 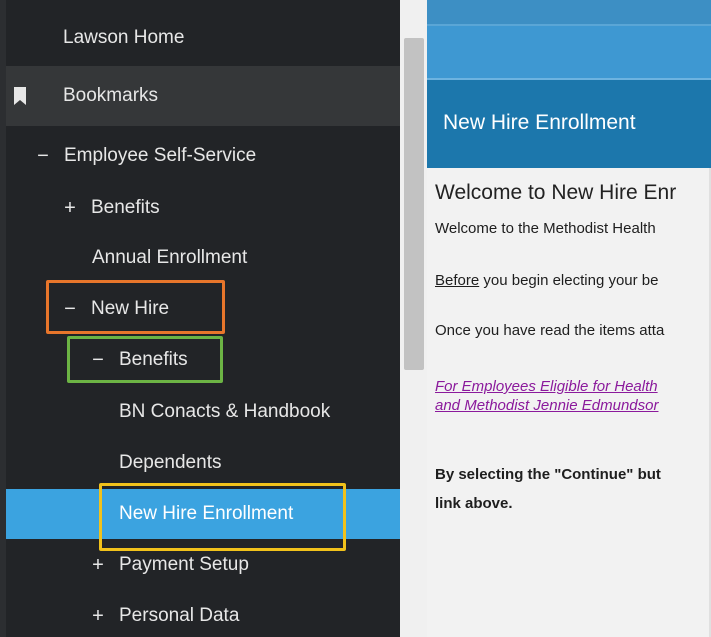 I want to click on sidebar-item-dependents: Dependents, so click(x=203, y=463).